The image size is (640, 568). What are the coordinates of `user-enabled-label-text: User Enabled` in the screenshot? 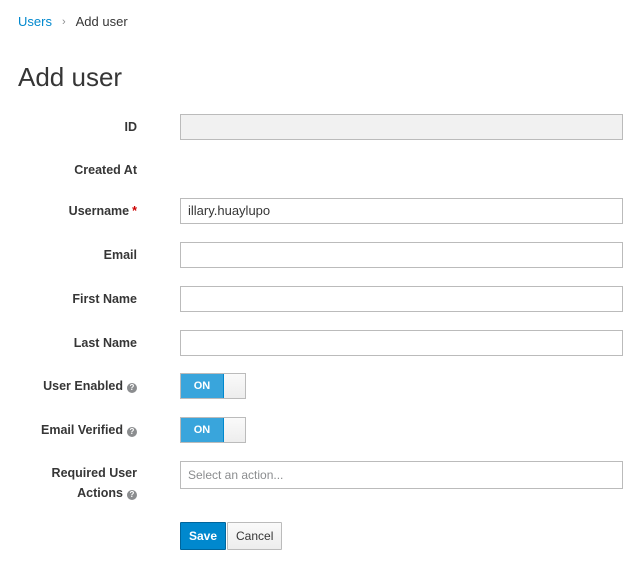 It's located at (83, 386).